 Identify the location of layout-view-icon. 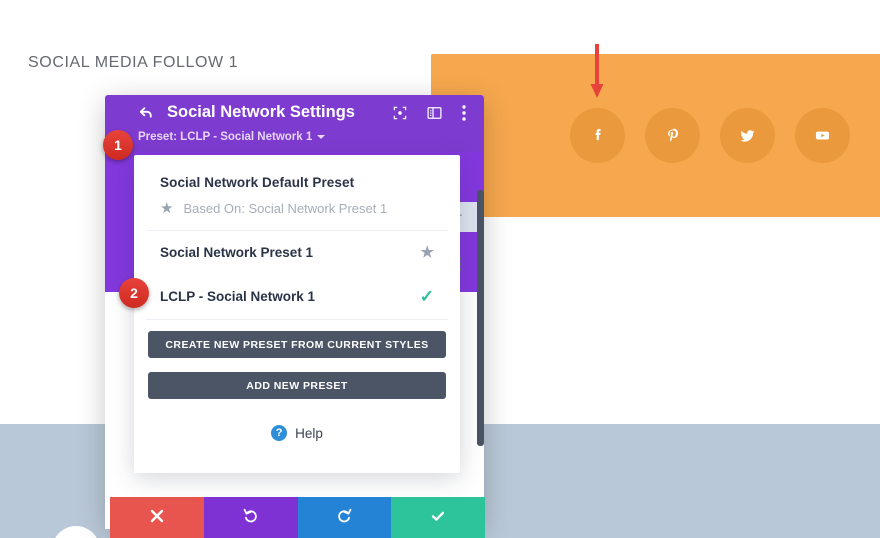
(434, 113).